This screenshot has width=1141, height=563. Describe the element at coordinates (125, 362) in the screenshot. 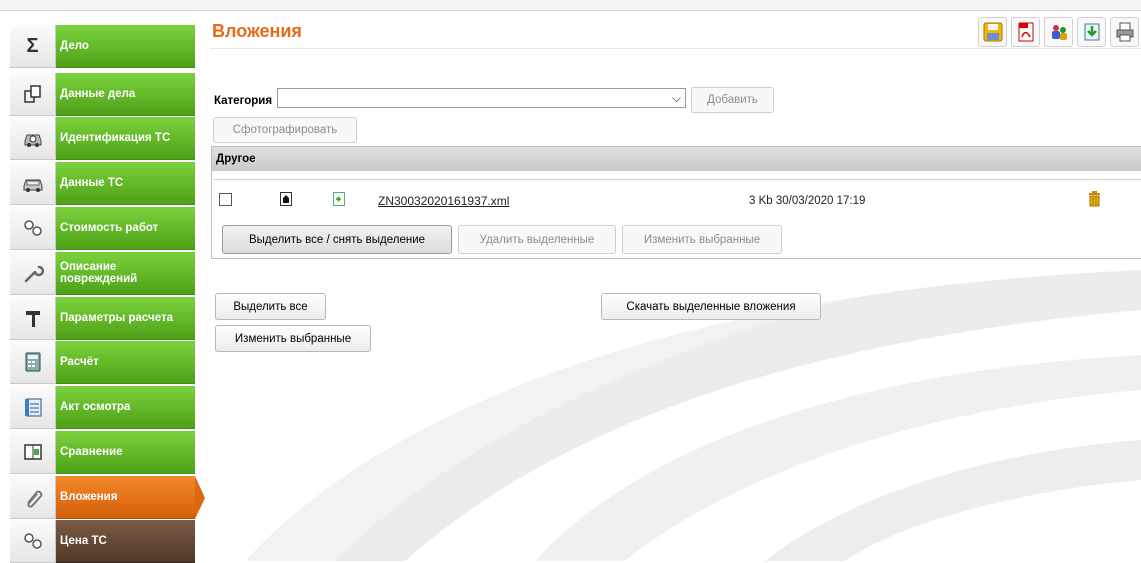

I see `sidebar-item-label: Расчёт` at that location.